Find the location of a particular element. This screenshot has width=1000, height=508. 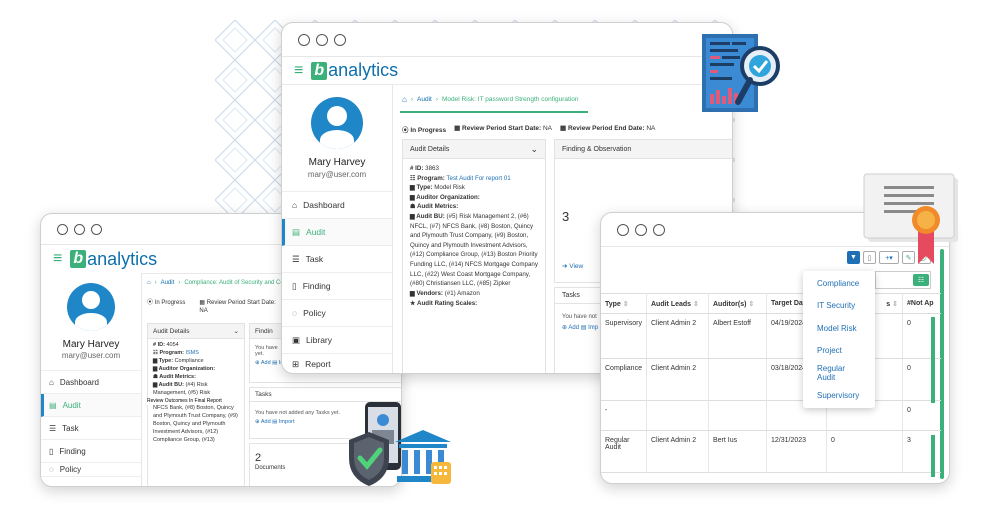

dropdown-item-model-risk: Model Risk is located at coordinates (839, 328).